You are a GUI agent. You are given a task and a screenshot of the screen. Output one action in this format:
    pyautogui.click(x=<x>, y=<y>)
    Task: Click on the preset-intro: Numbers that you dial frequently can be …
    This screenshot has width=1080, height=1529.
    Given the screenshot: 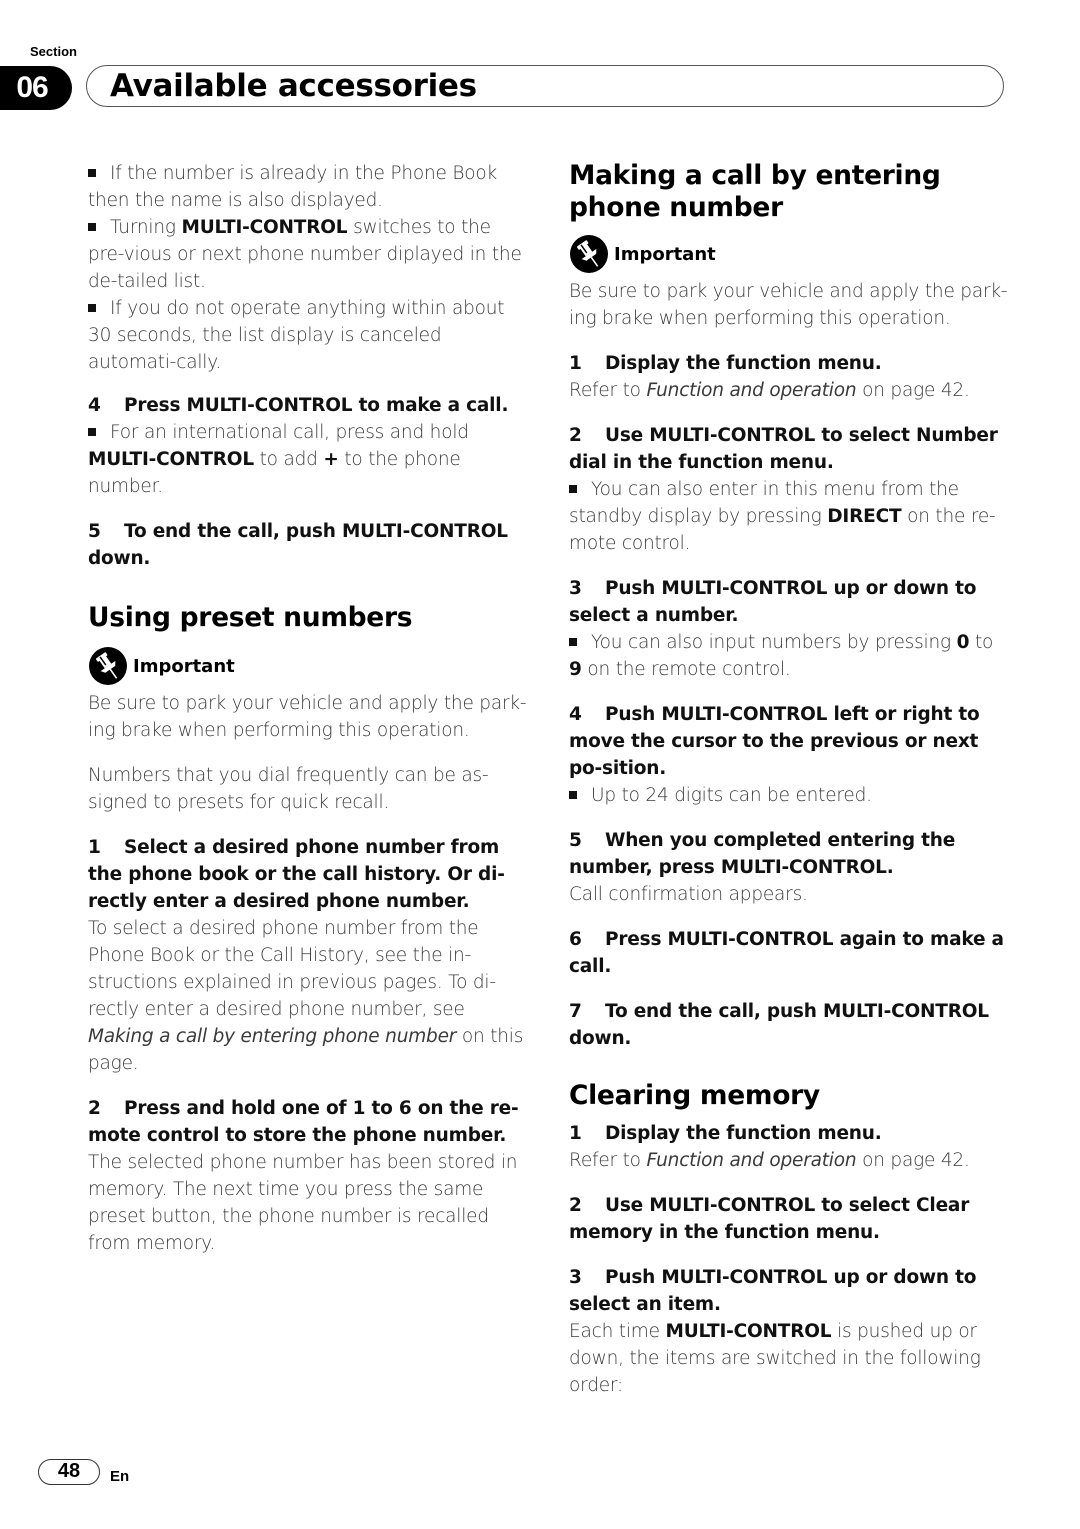 What is the action you would take?
    pyautogui.click(x=288, y=789)
    